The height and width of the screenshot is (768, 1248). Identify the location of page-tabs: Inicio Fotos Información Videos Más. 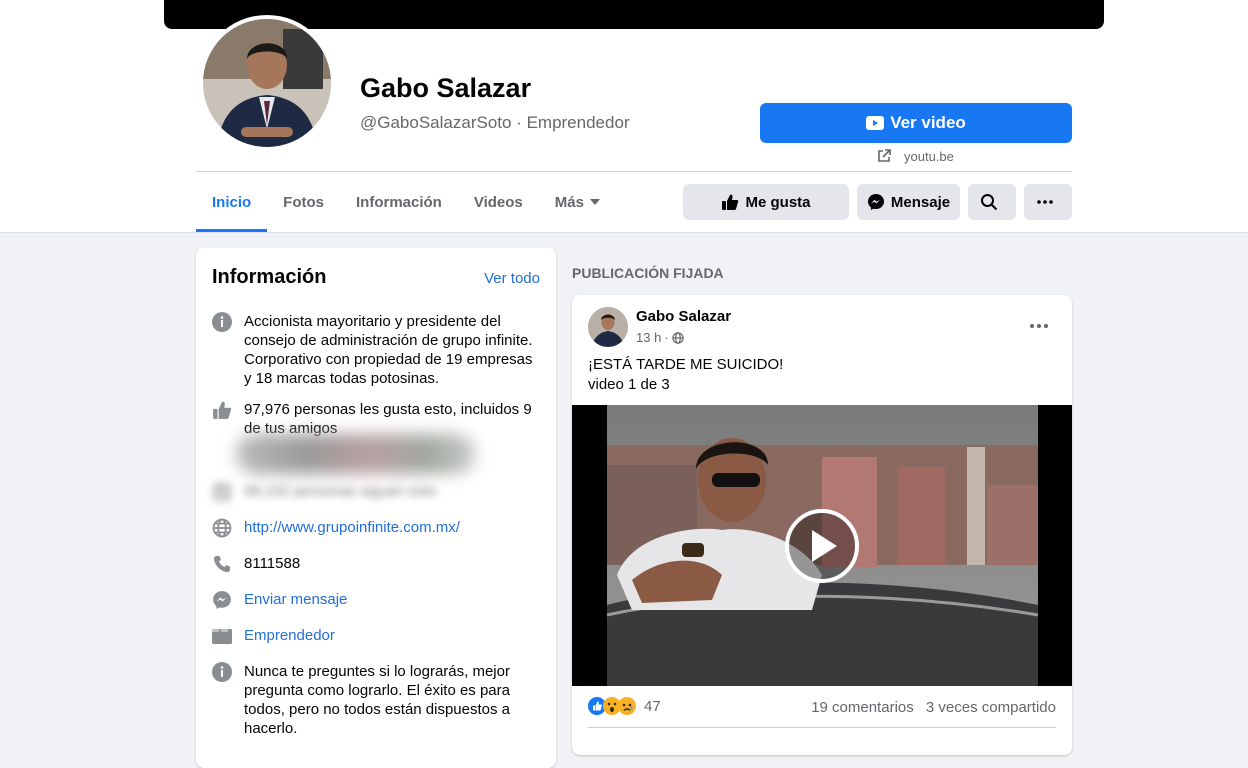
(406, 202).